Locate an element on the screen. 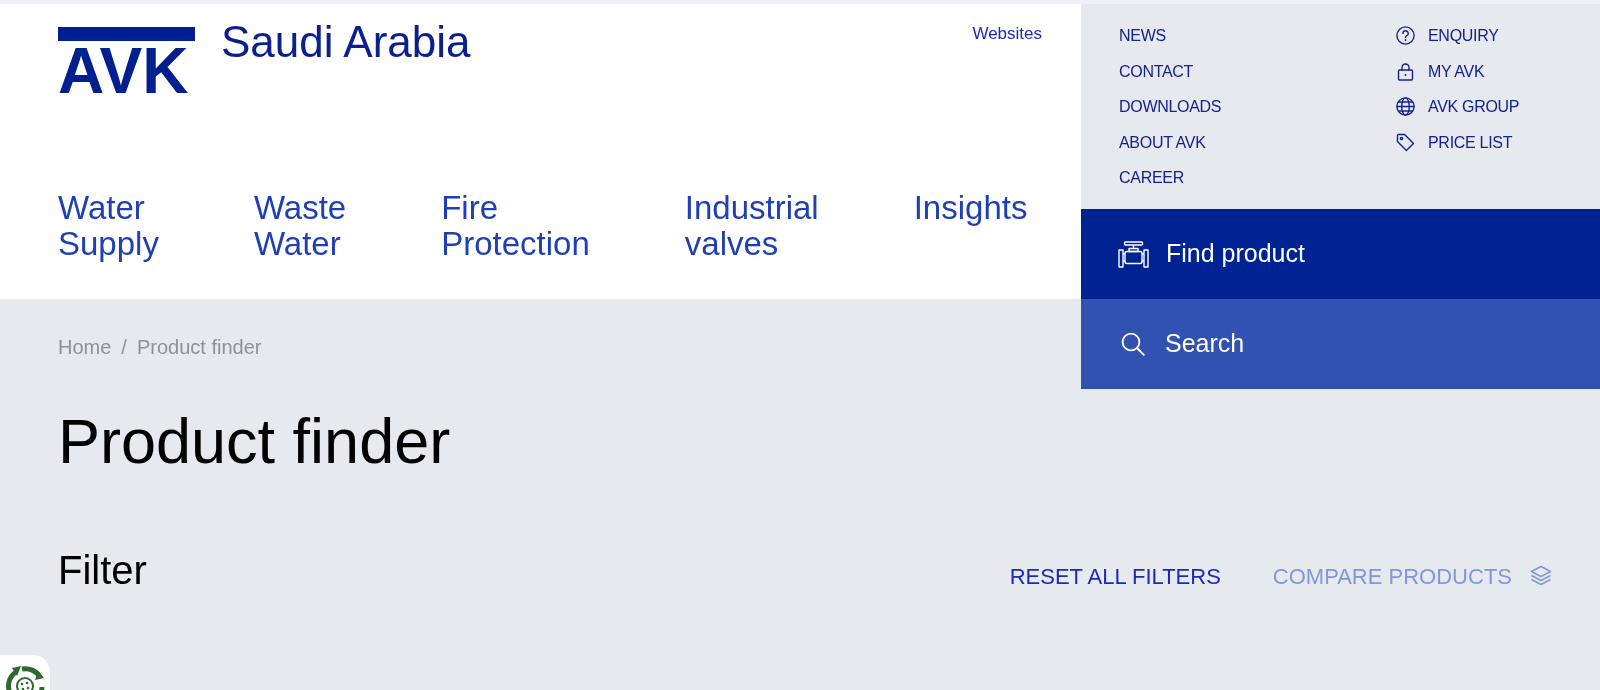  site-title: Saudi Arabia is located at coordinates (346, 42).